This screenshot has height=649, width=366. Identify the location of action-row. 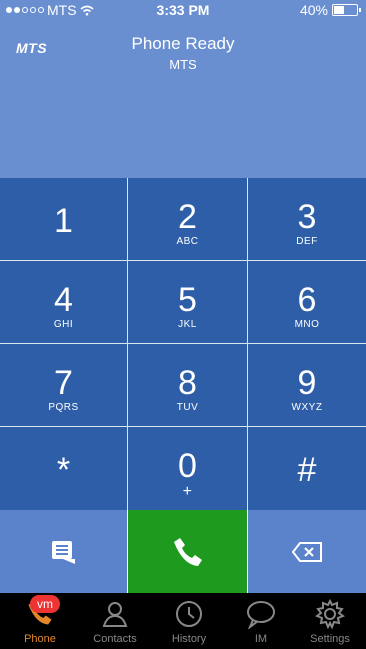
(183, 551).